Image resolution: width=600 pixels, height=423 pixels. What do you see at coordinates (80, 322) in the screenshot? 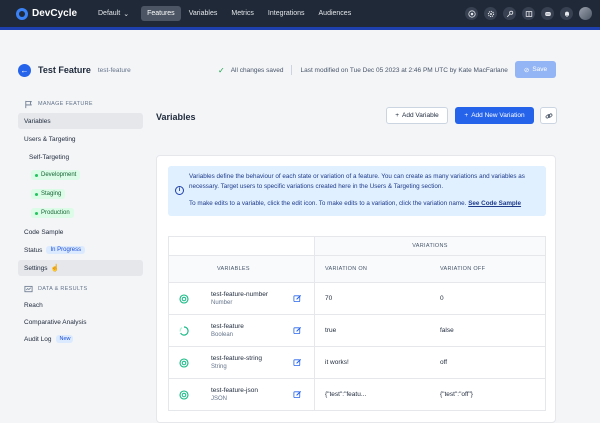
I see `sidebar-item-comparative: Comparative Analysis` at bounding box center [80, 322].